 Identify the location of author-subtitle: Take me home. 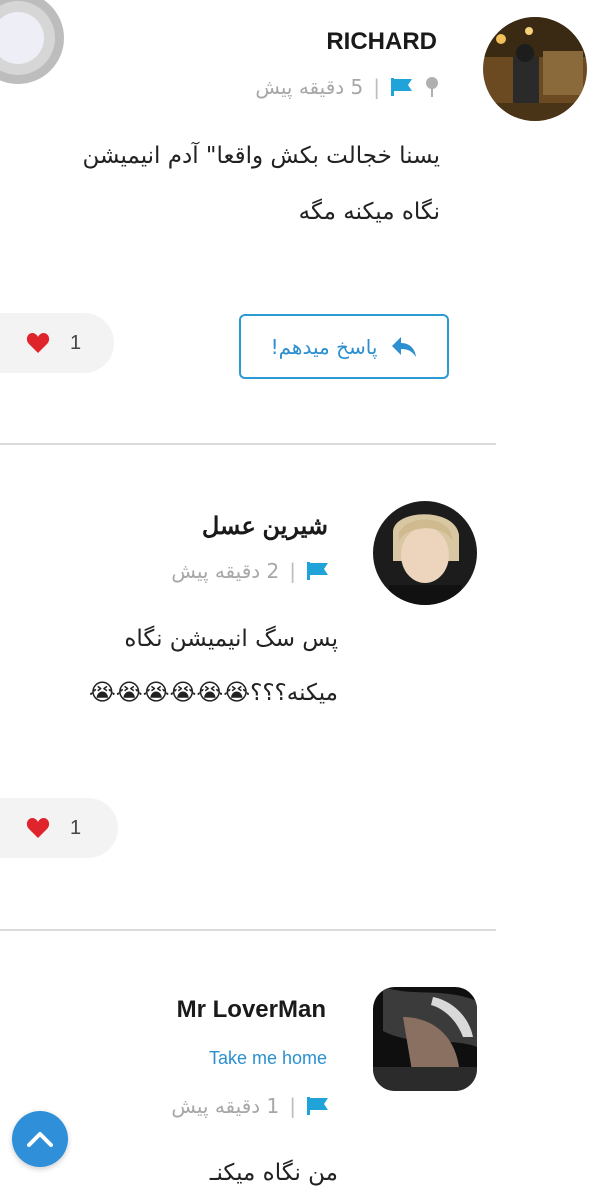
(267, 1058).